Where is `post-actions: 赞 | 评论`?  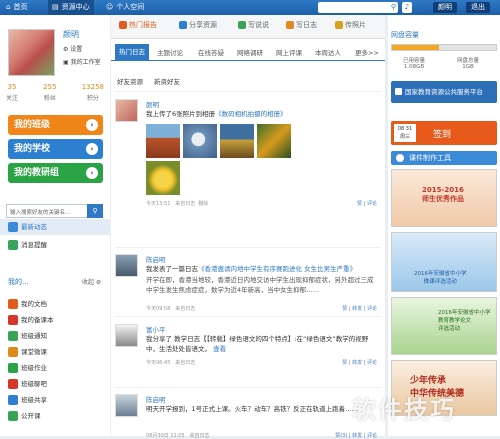 post-actions: 赞 | 评论 is located at coordinates (367, 203).